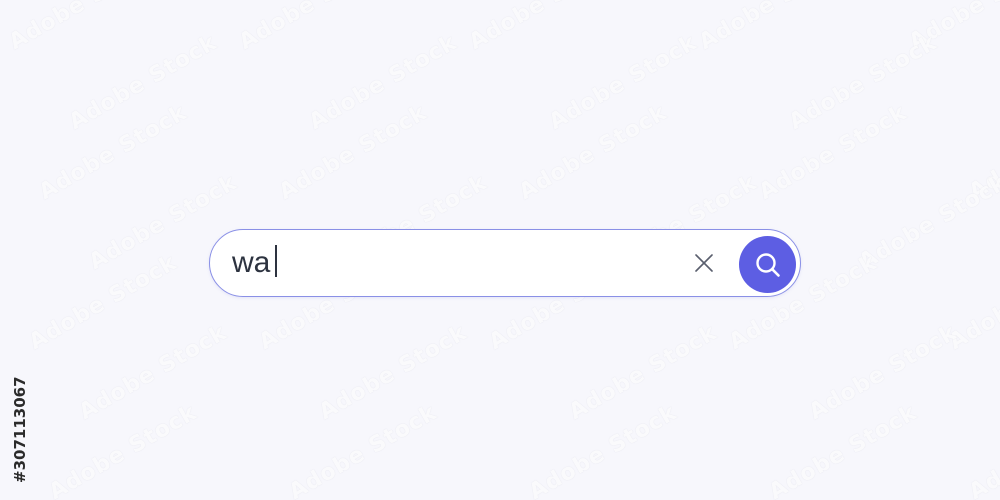  Describe the element at coordinates (276, 261) in the screenshot. I see `text-caret` at that location.